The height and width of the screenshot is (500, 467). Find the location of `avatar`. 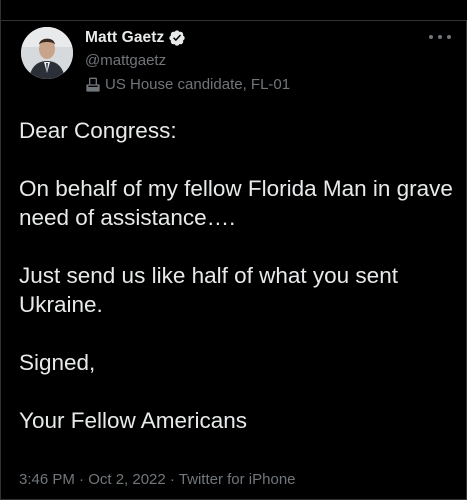

avatar is located at coordinates (47, 53).